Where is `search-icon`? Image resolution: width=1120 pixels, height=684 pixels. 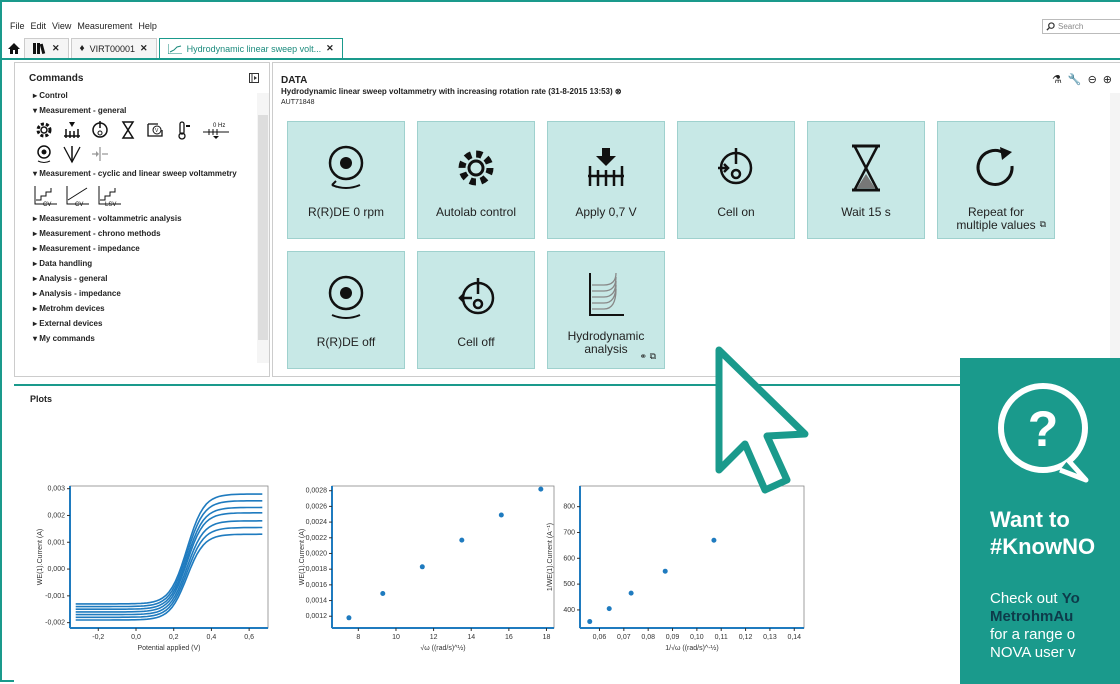 search-icon is located at coordinates (1050, 26).